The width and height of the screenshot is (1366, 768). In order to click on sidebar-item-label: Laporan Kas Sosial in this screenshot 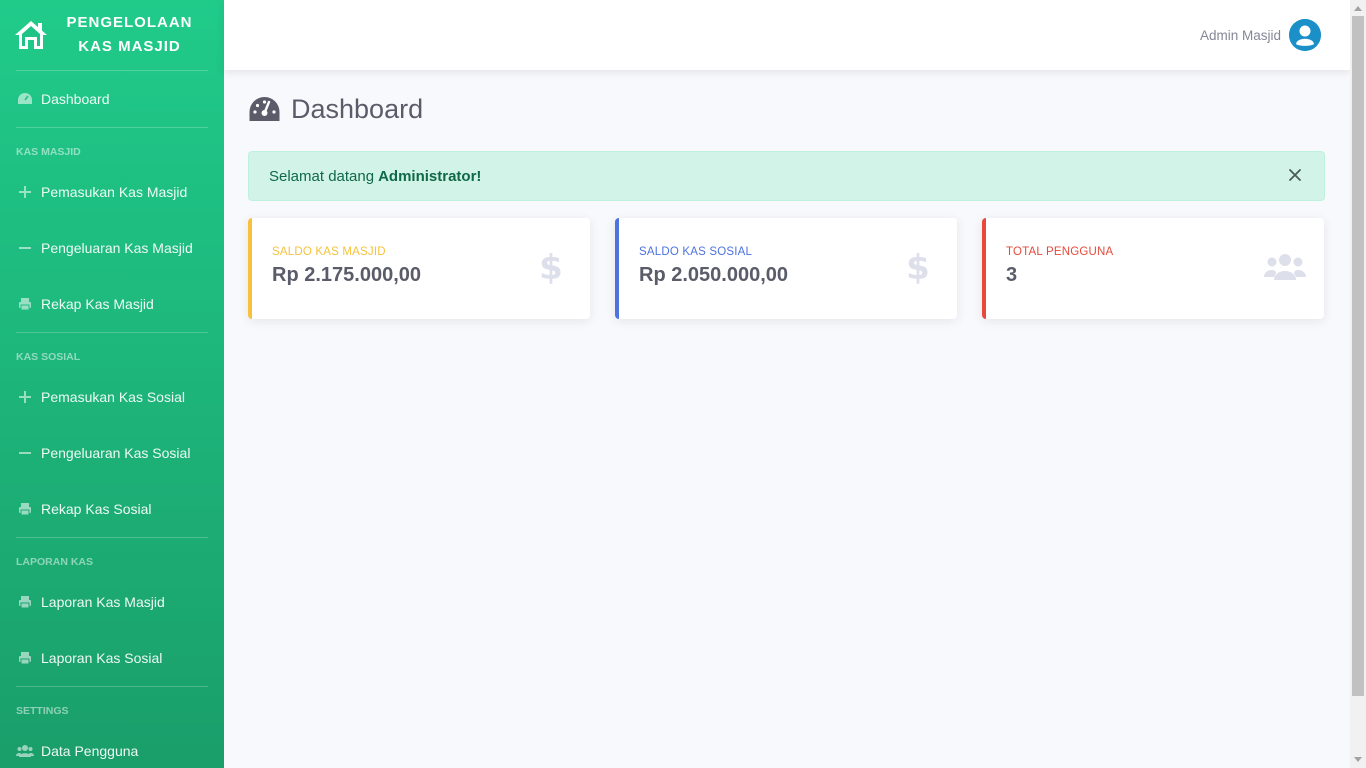, I will do `click(102, 658)`.